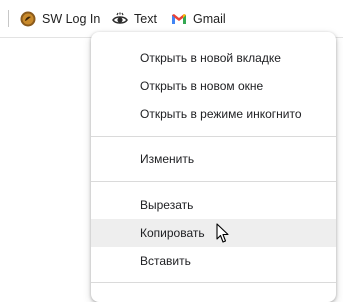  I want to click on menu-item-paste: Вставить, so click(213, 261).